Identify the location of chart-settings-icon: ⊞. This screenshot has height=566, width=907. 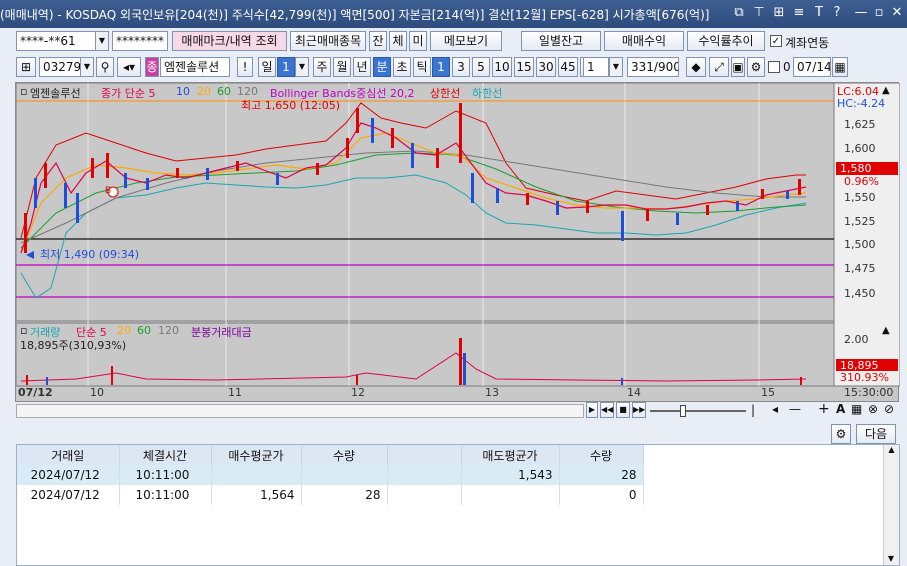
(26, 67).